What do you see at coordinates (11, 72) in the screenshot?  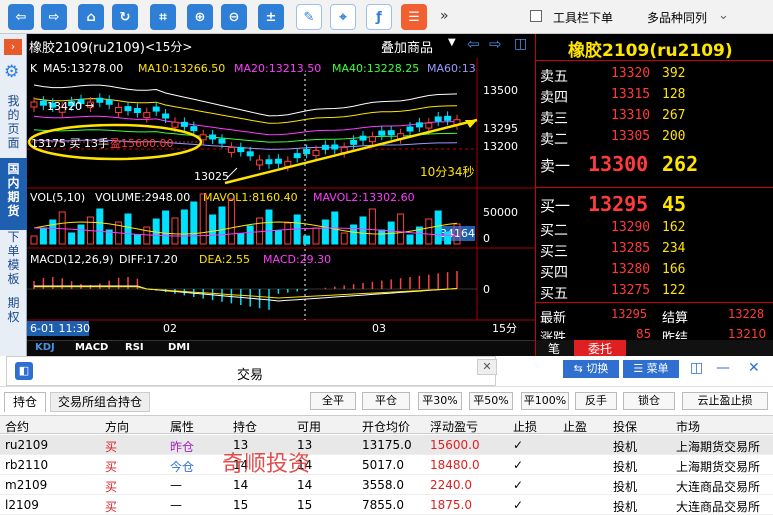 I see `gear-icon: ⚙` at bounding box center [11, 72].